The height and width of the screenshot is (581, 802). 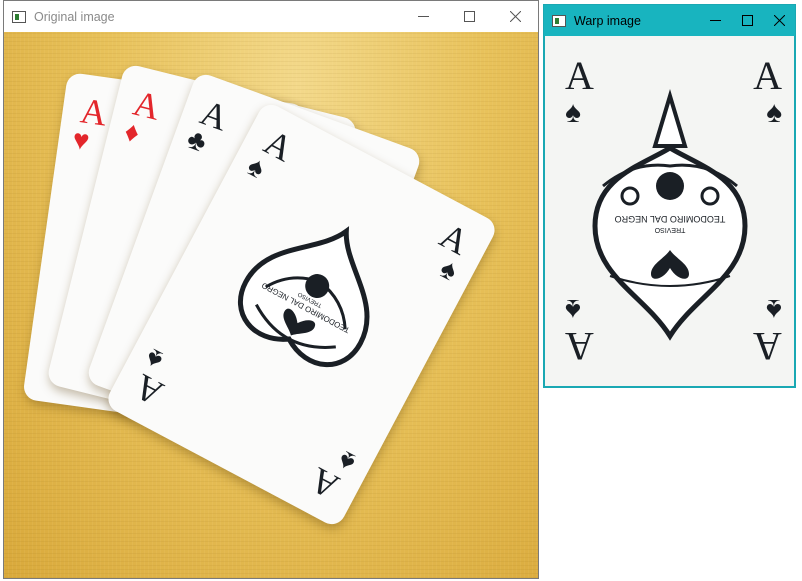 I want to click on club-icon: ♣, so click(x=197, y=140).